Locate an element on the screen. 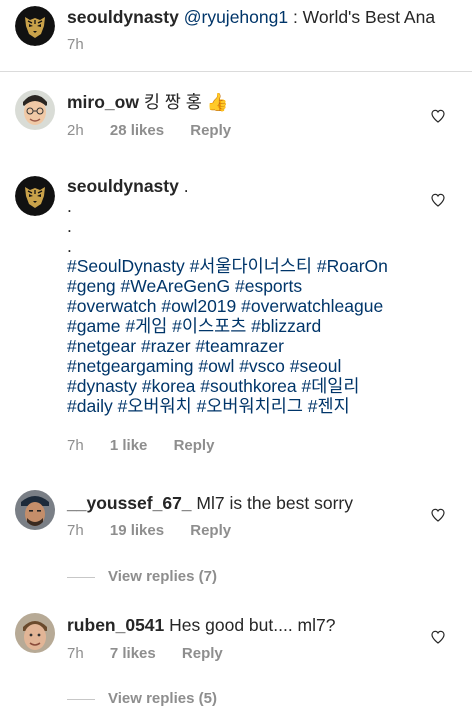 The image size is (472, 721). avatar-youssef is located at coordinates (35, 510).